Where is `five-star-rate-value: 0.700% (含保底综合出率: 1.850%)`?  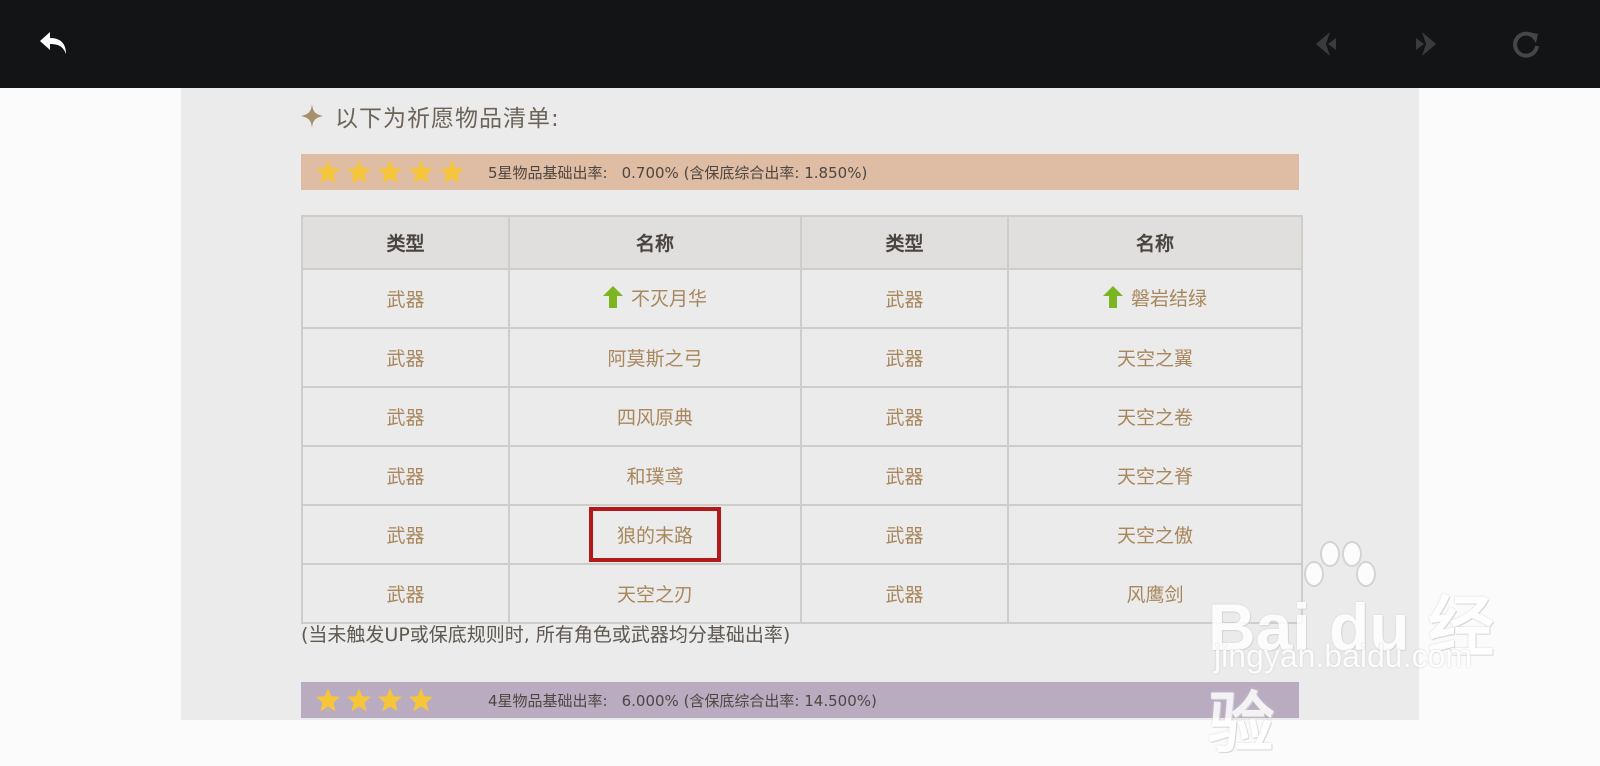
five-star-rate-value: 0.700% (含保底综合出率: 1.850%) is located at coordinates (744, 172).